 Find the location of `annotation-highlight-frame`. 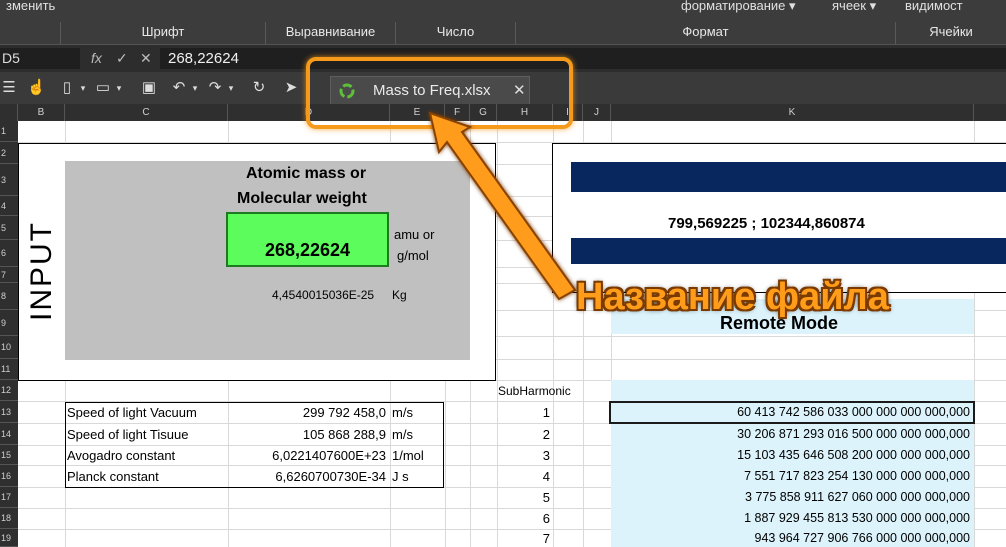

annotation-highlight-frame is located at coordinates (439, 93).